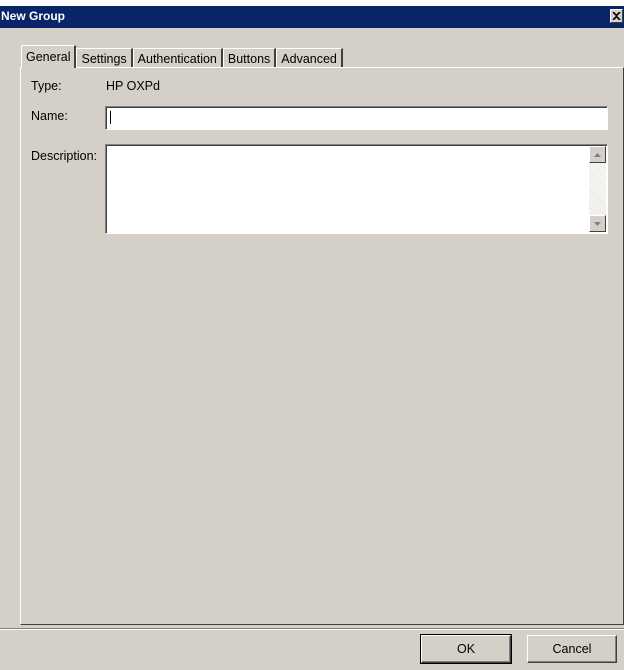 The image size is (624, 670). I want to click on tab-authentication: Authentication, so click(177, 58).